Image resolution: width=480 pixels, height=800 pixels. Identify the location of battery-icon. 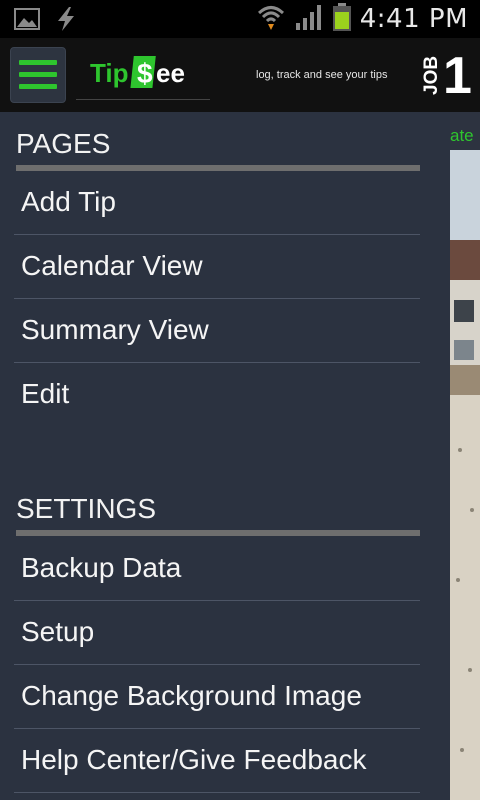
(342, 19).